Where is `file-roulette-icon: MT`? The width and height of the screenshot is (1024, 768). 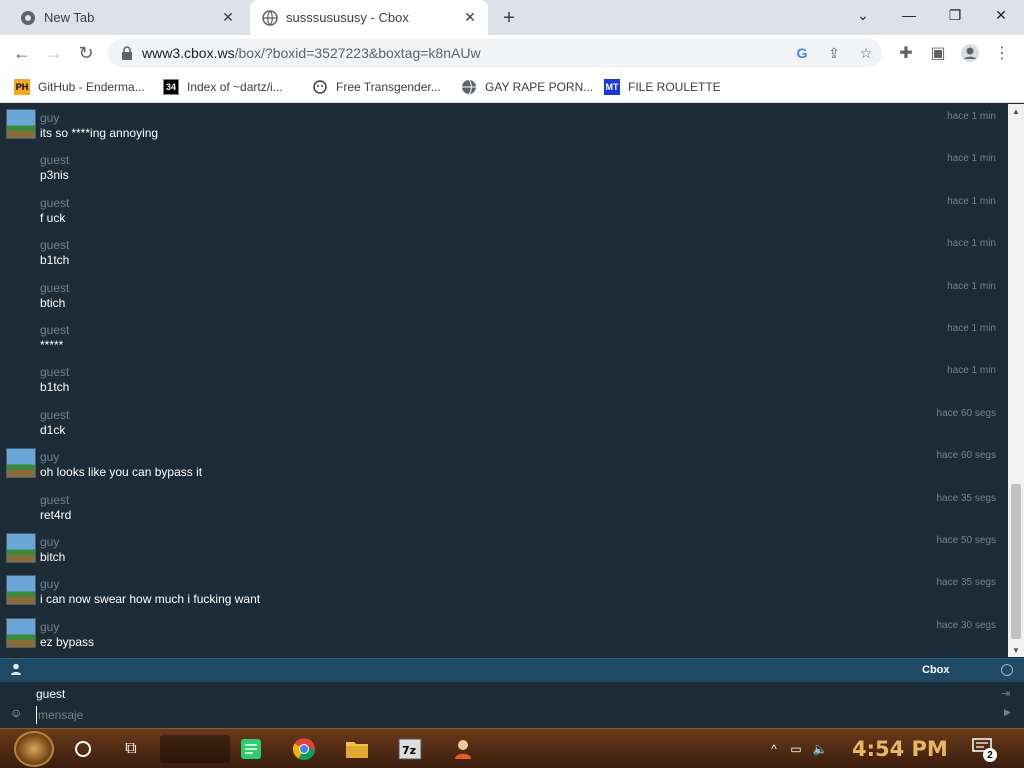 file-roulette-icon: MT is located at coordinates (612, 87).